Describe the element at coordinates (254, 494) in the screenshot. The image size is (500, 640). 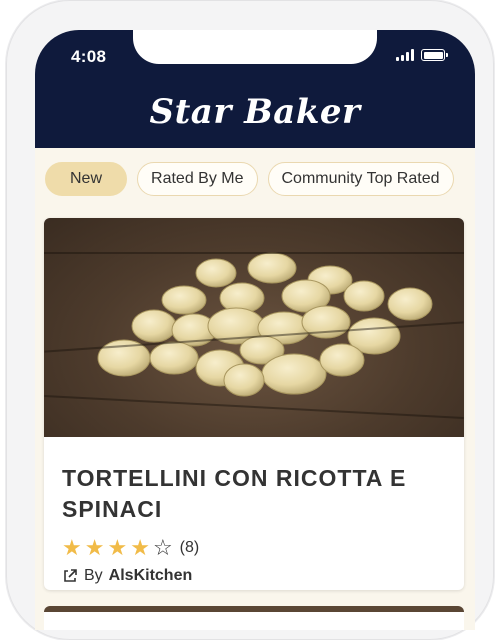
I see `recipe-title: TORTELLINI CON RICOTTA E SPINACI` at that location.